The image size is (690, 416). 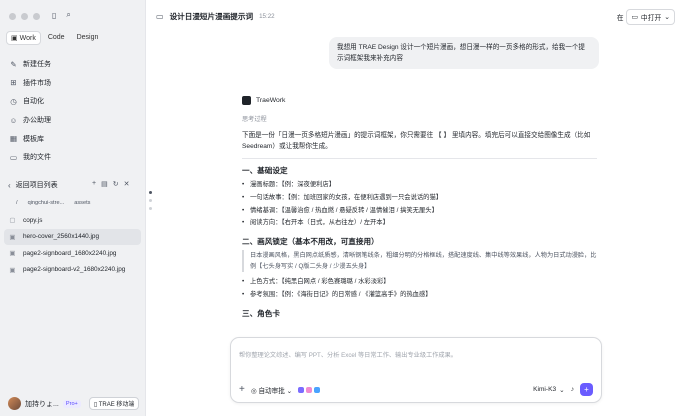 I want to click on list-item: 参考氛围：【例：《海街日记》的日常感 / 《灌篮高手》的热血感】, so click(x=419, y=295).